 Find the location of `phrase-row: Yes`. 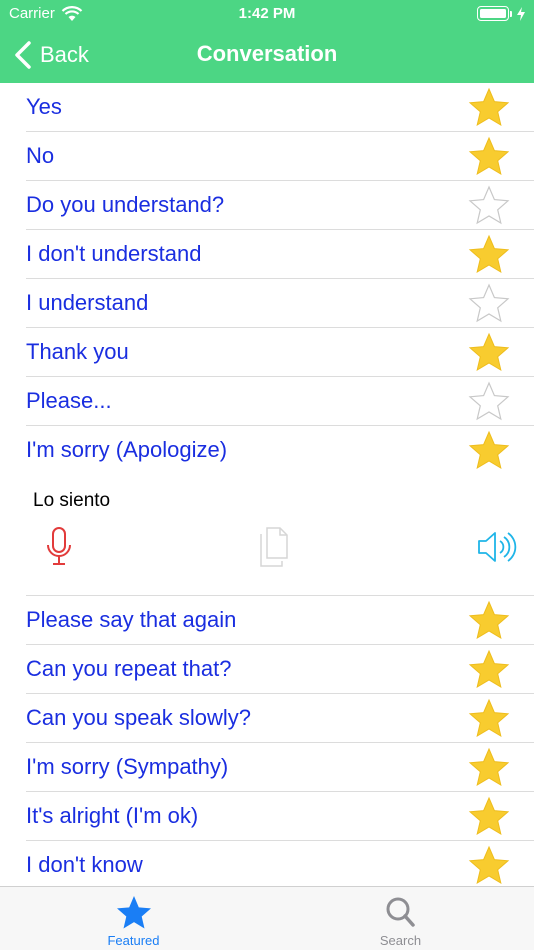

phrase-row: Yes is located at coordinates (280, 107).